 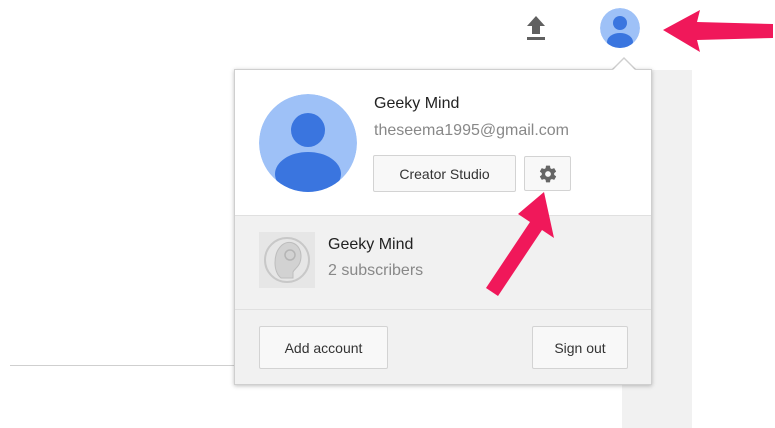 I want to click on page-divider, so click(x=125, y=365).